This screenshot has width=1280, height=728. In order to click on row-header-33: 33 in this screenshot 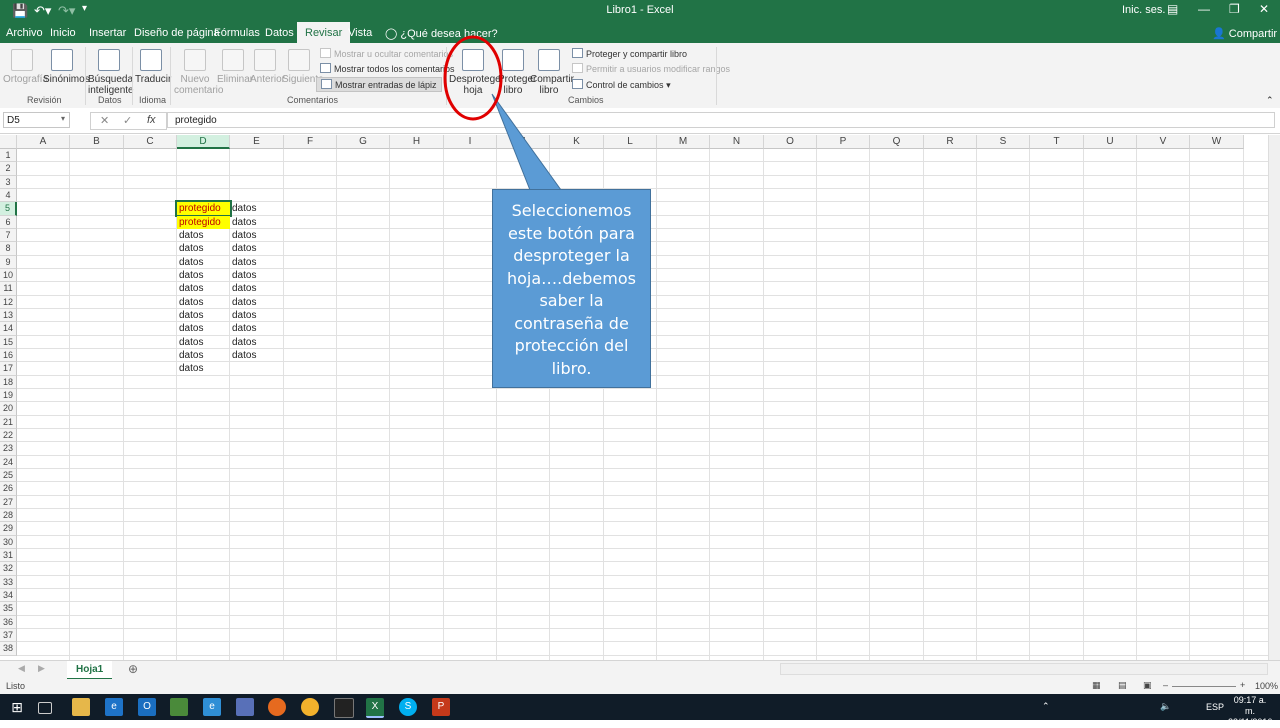, I will do `click(8, 582)`.